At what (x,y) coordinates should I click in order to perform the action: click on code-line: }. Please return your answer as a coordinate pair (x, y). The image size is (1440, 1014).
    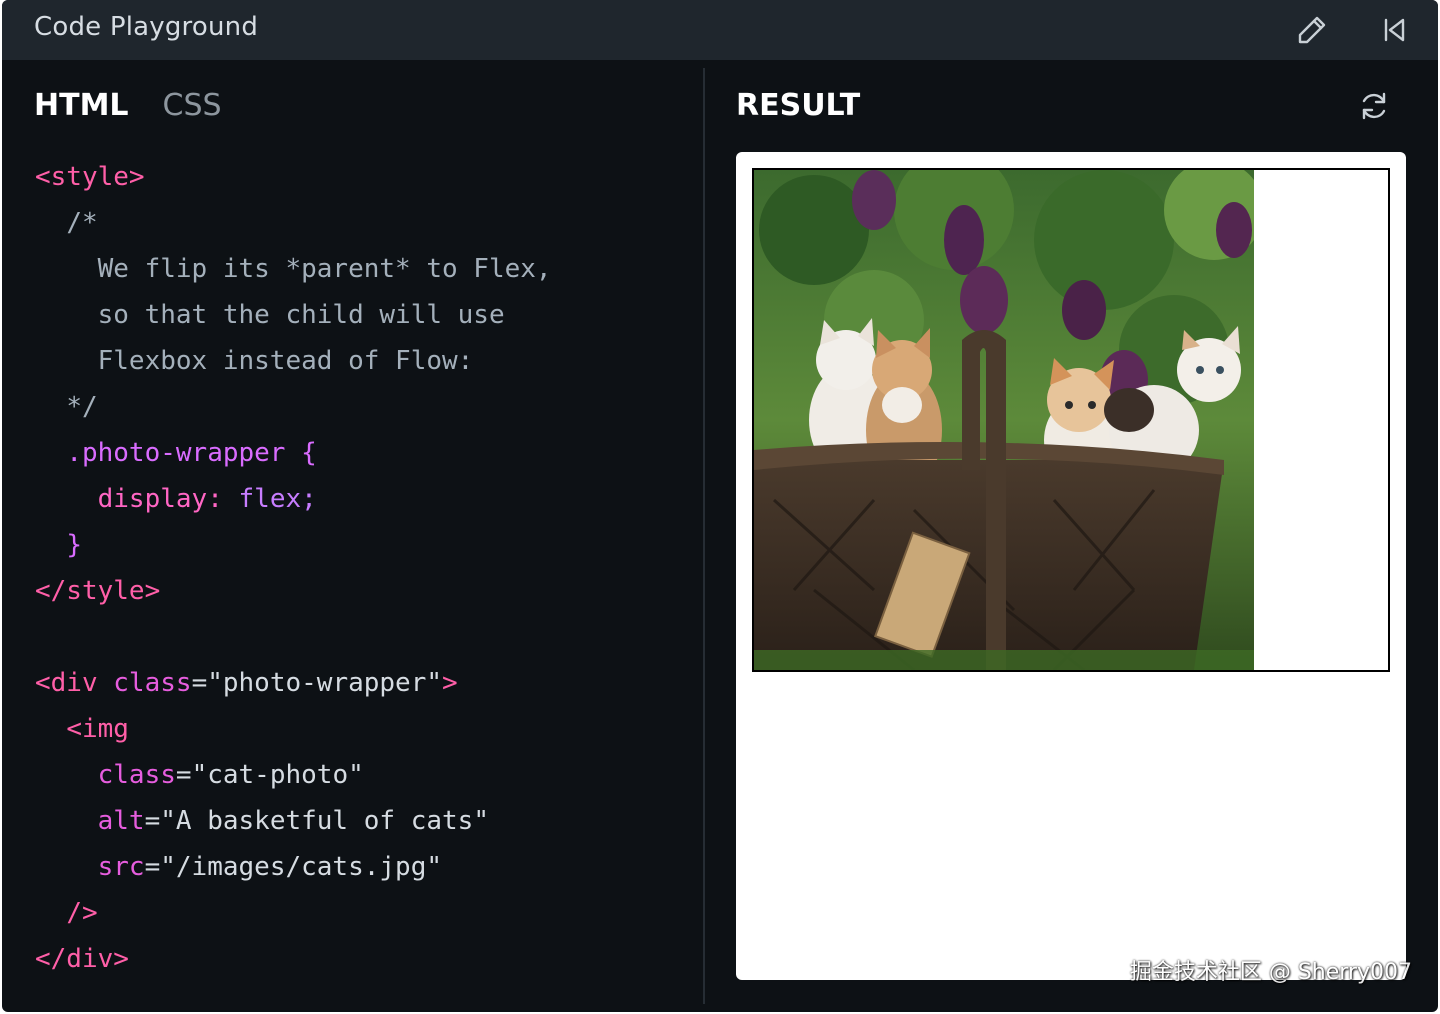
    Looking at the image, I should click on (293, 545).